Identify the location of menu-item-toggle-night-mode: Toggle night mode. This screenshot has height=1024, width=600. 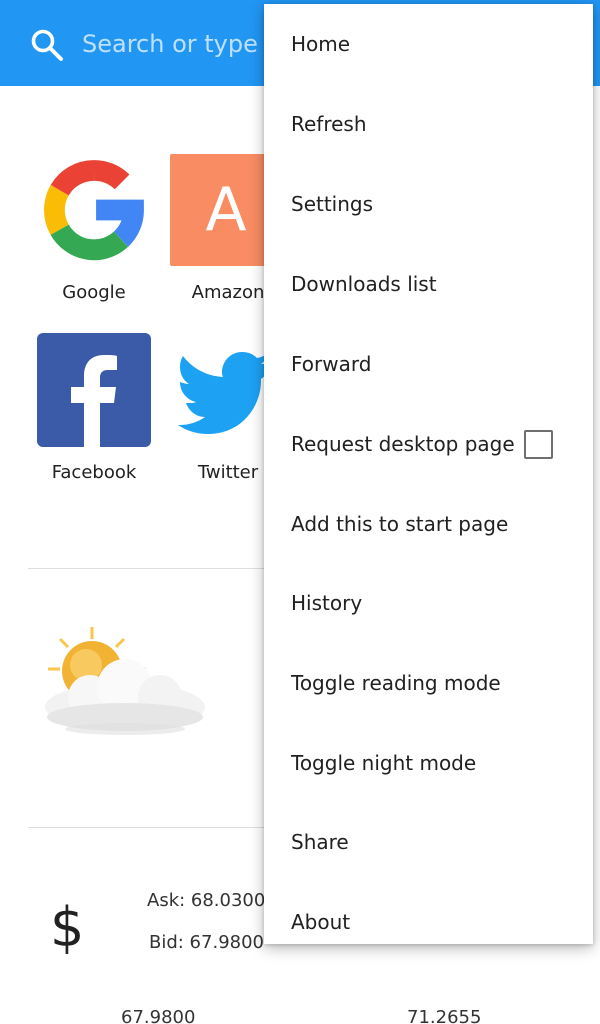
(428, 763).